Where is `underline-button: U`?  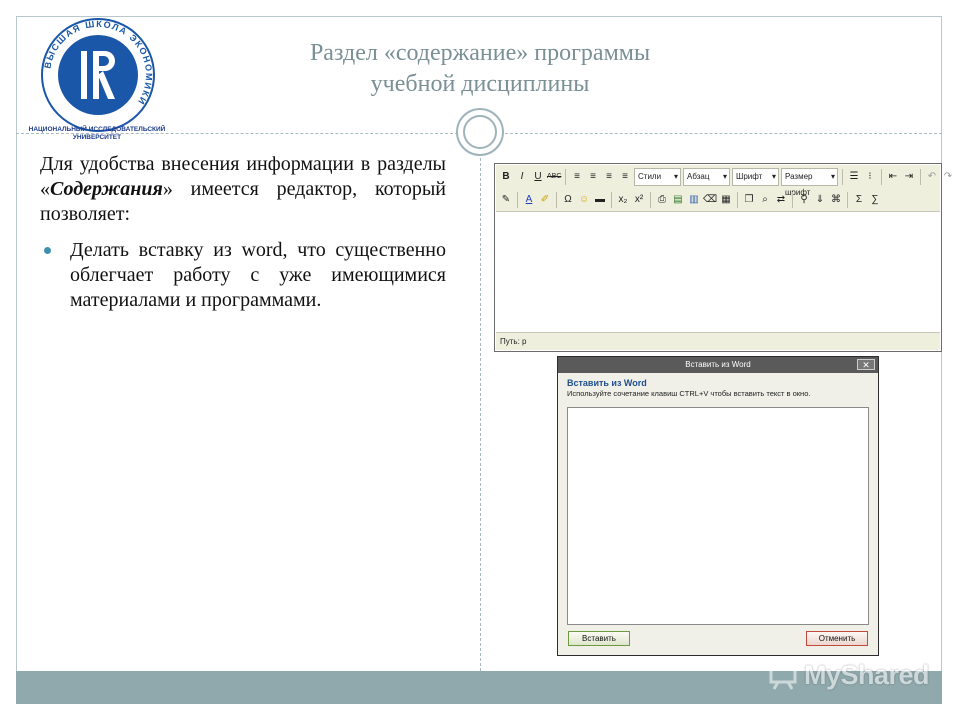 underline-button: U is located at coordinates (538, 177).